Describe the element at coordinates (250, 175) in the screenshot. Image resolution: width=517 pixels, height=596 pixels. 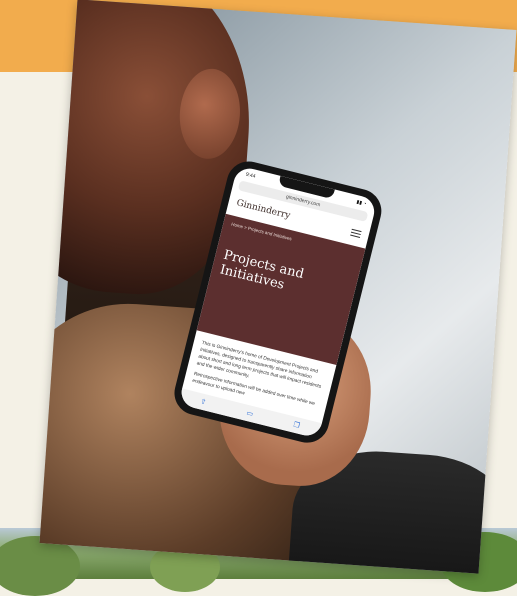
I see `status-time: 9:44` at that location.